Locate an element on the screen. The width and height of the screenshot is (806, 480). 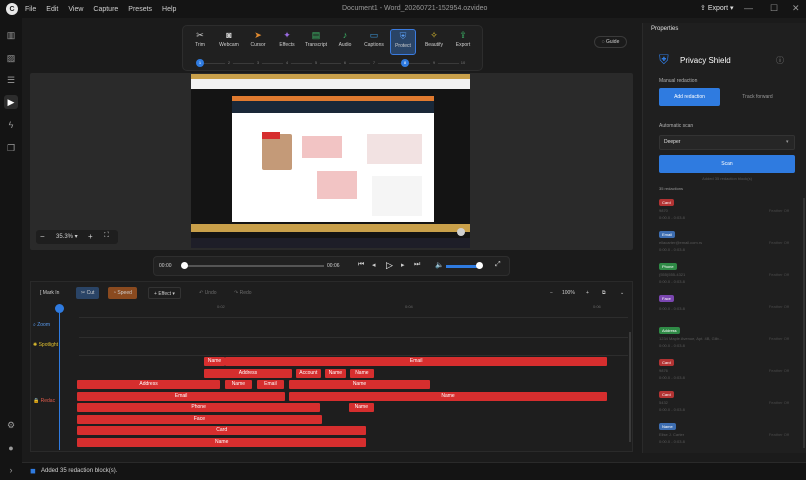
redaction-bar: Face is located at coordinates (199, 419).